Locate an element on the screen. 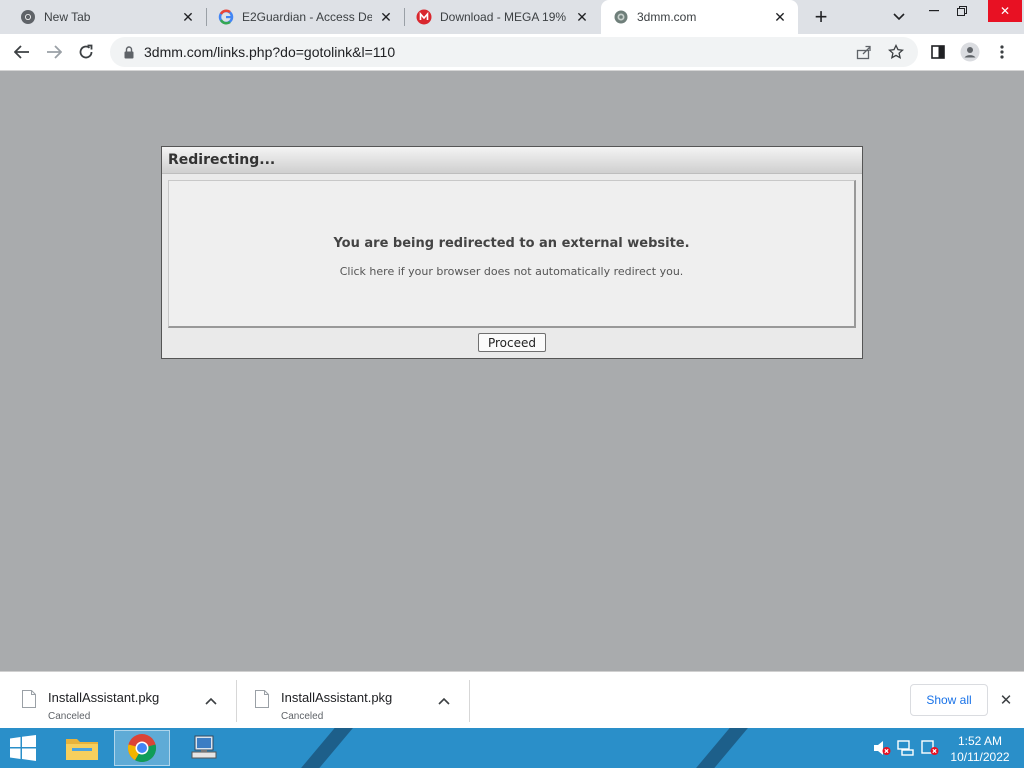 Image resolution: width=1024 pixels, height=768 pixels. tab-new-tab: New Tab ✕ is located at coordinates (103, 17).